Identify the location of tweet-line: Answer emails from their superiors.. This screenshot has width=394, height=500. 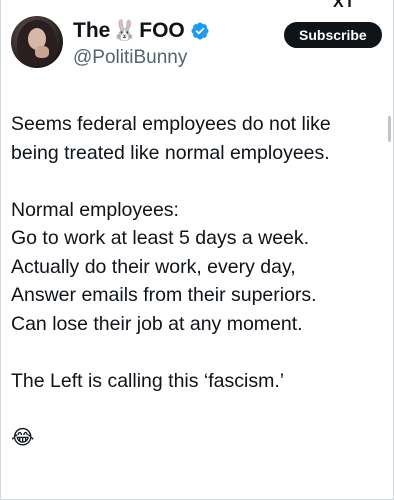
(164, 295).